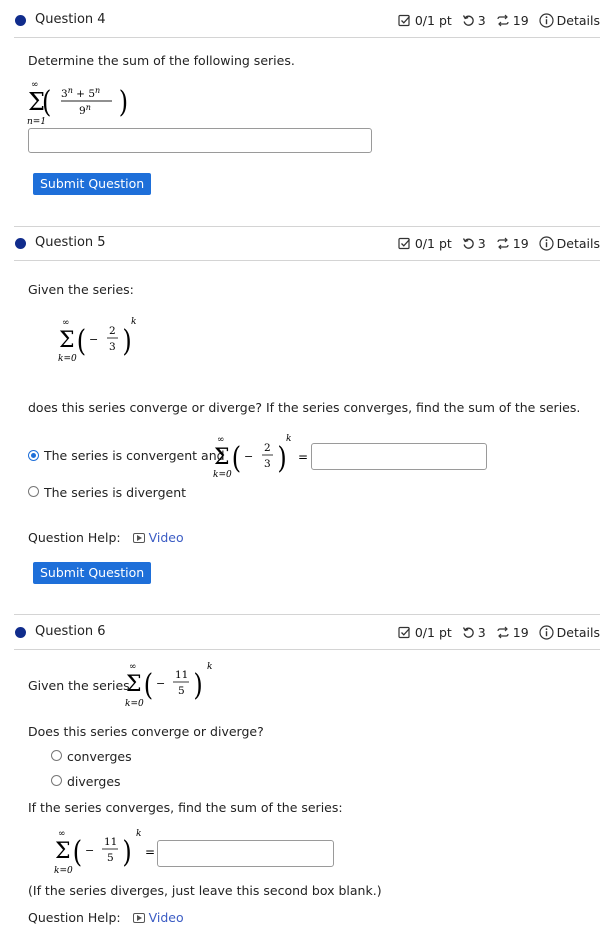  What do you see at coordinates (70, 242) in the screenshot?
I see `question-5-title: Question 5` at bounding box center [70, 242].